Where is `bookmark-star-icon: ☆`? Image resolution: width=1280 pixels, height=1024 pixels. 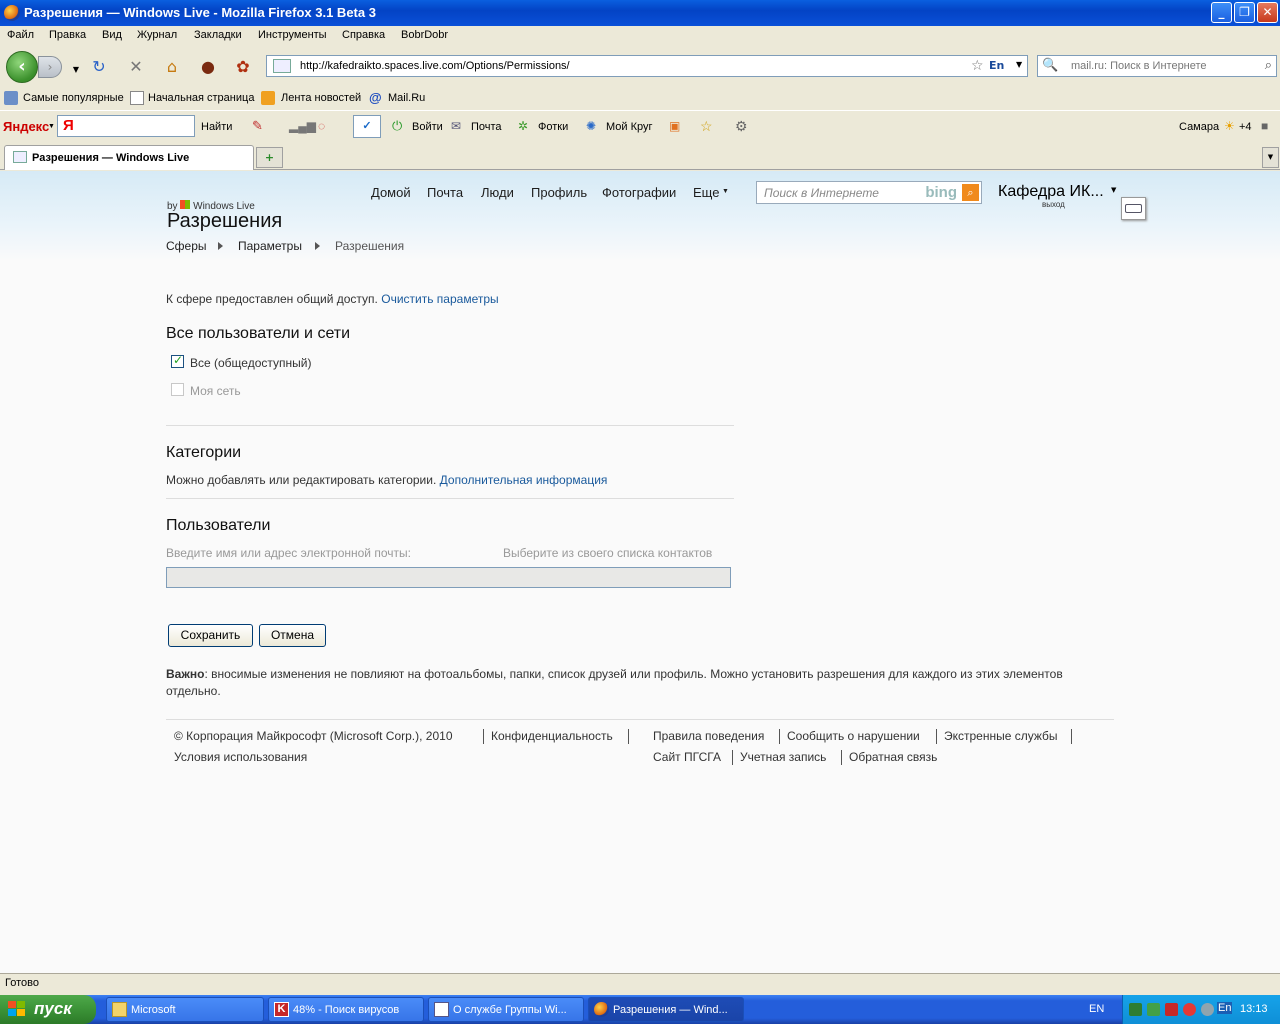 bookmark-star-icon: ☆ is located at coordinates (977, 66).